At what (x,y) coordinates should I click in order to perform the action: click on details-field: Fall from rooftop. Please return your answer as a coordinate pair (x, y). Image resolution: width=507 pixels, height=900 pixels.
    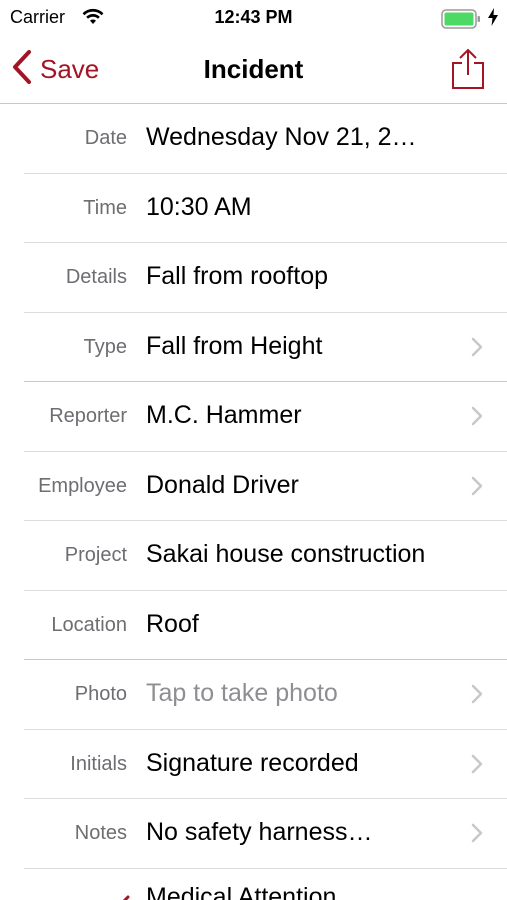
    Looking at the image, I should click on (296, 277).